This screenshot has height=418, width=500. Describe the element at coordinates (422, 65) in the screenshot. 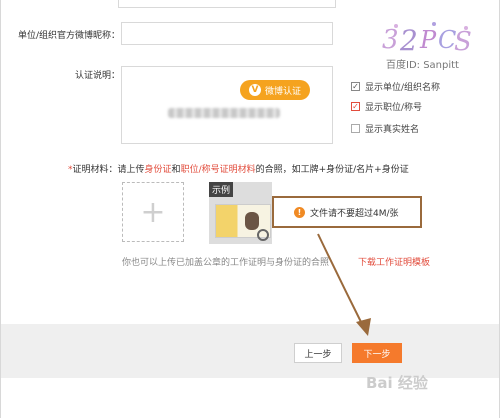

I see `watermark-id-text: 百度ID: Sanpitt` at that location.